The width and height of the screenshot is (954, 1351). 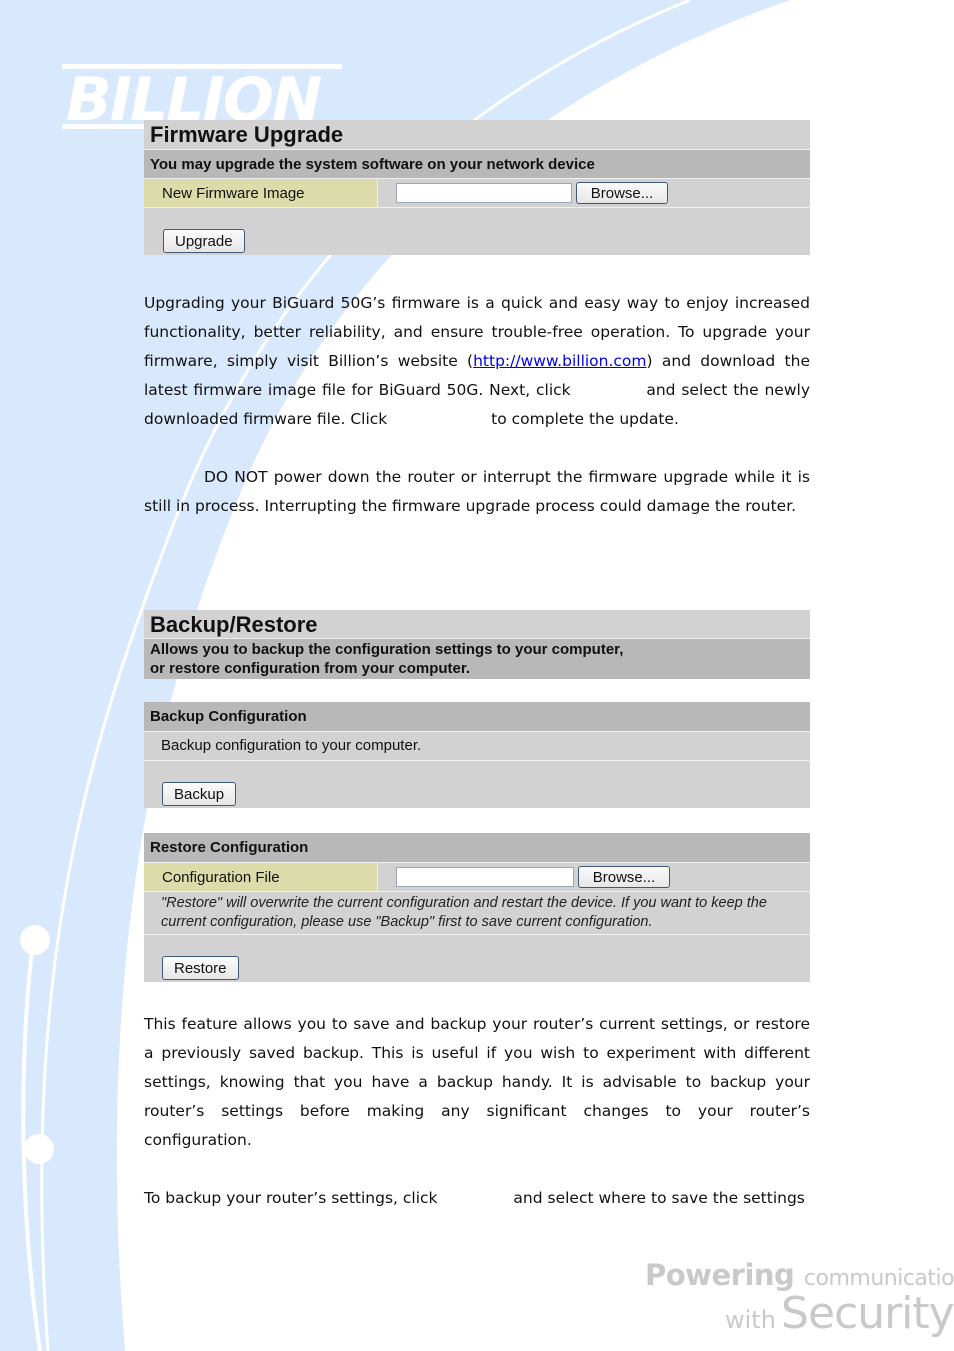 I want to click on configuration-file-input, so click(x=485, y=877).